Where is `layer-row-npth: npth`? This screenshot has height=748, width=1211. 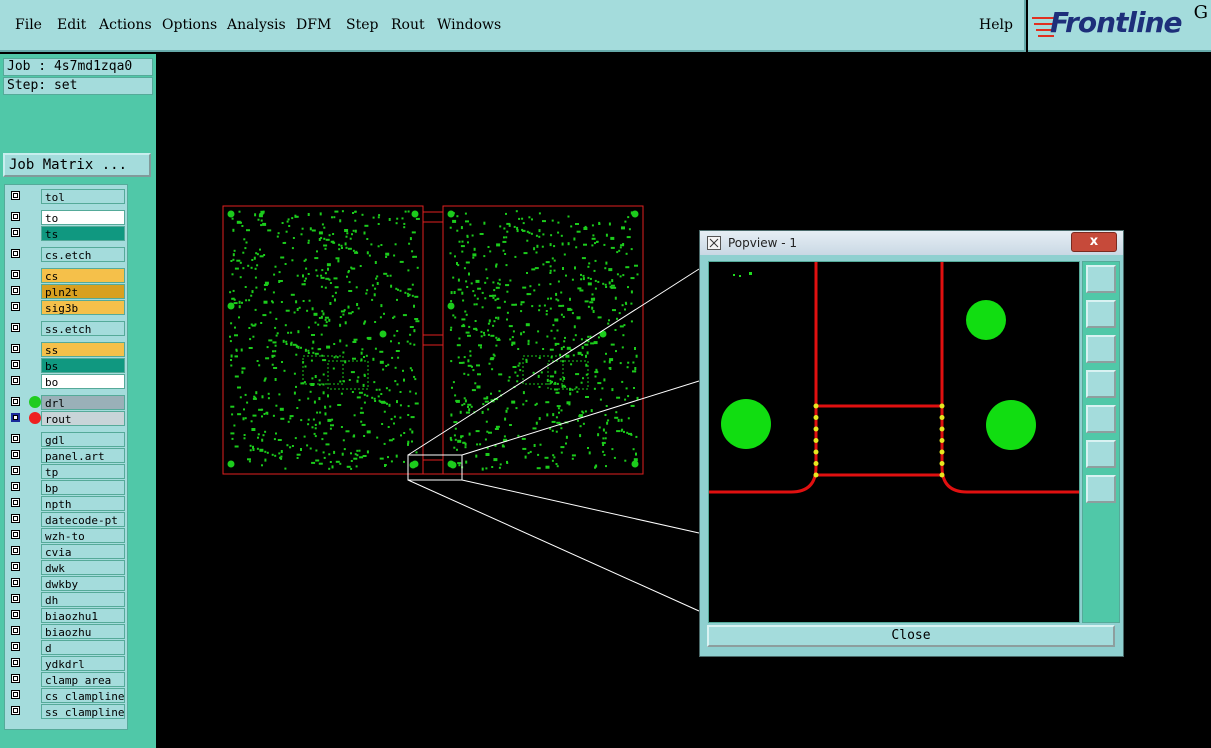
layer-row-npth: npth is located at coordinates (67, 503).